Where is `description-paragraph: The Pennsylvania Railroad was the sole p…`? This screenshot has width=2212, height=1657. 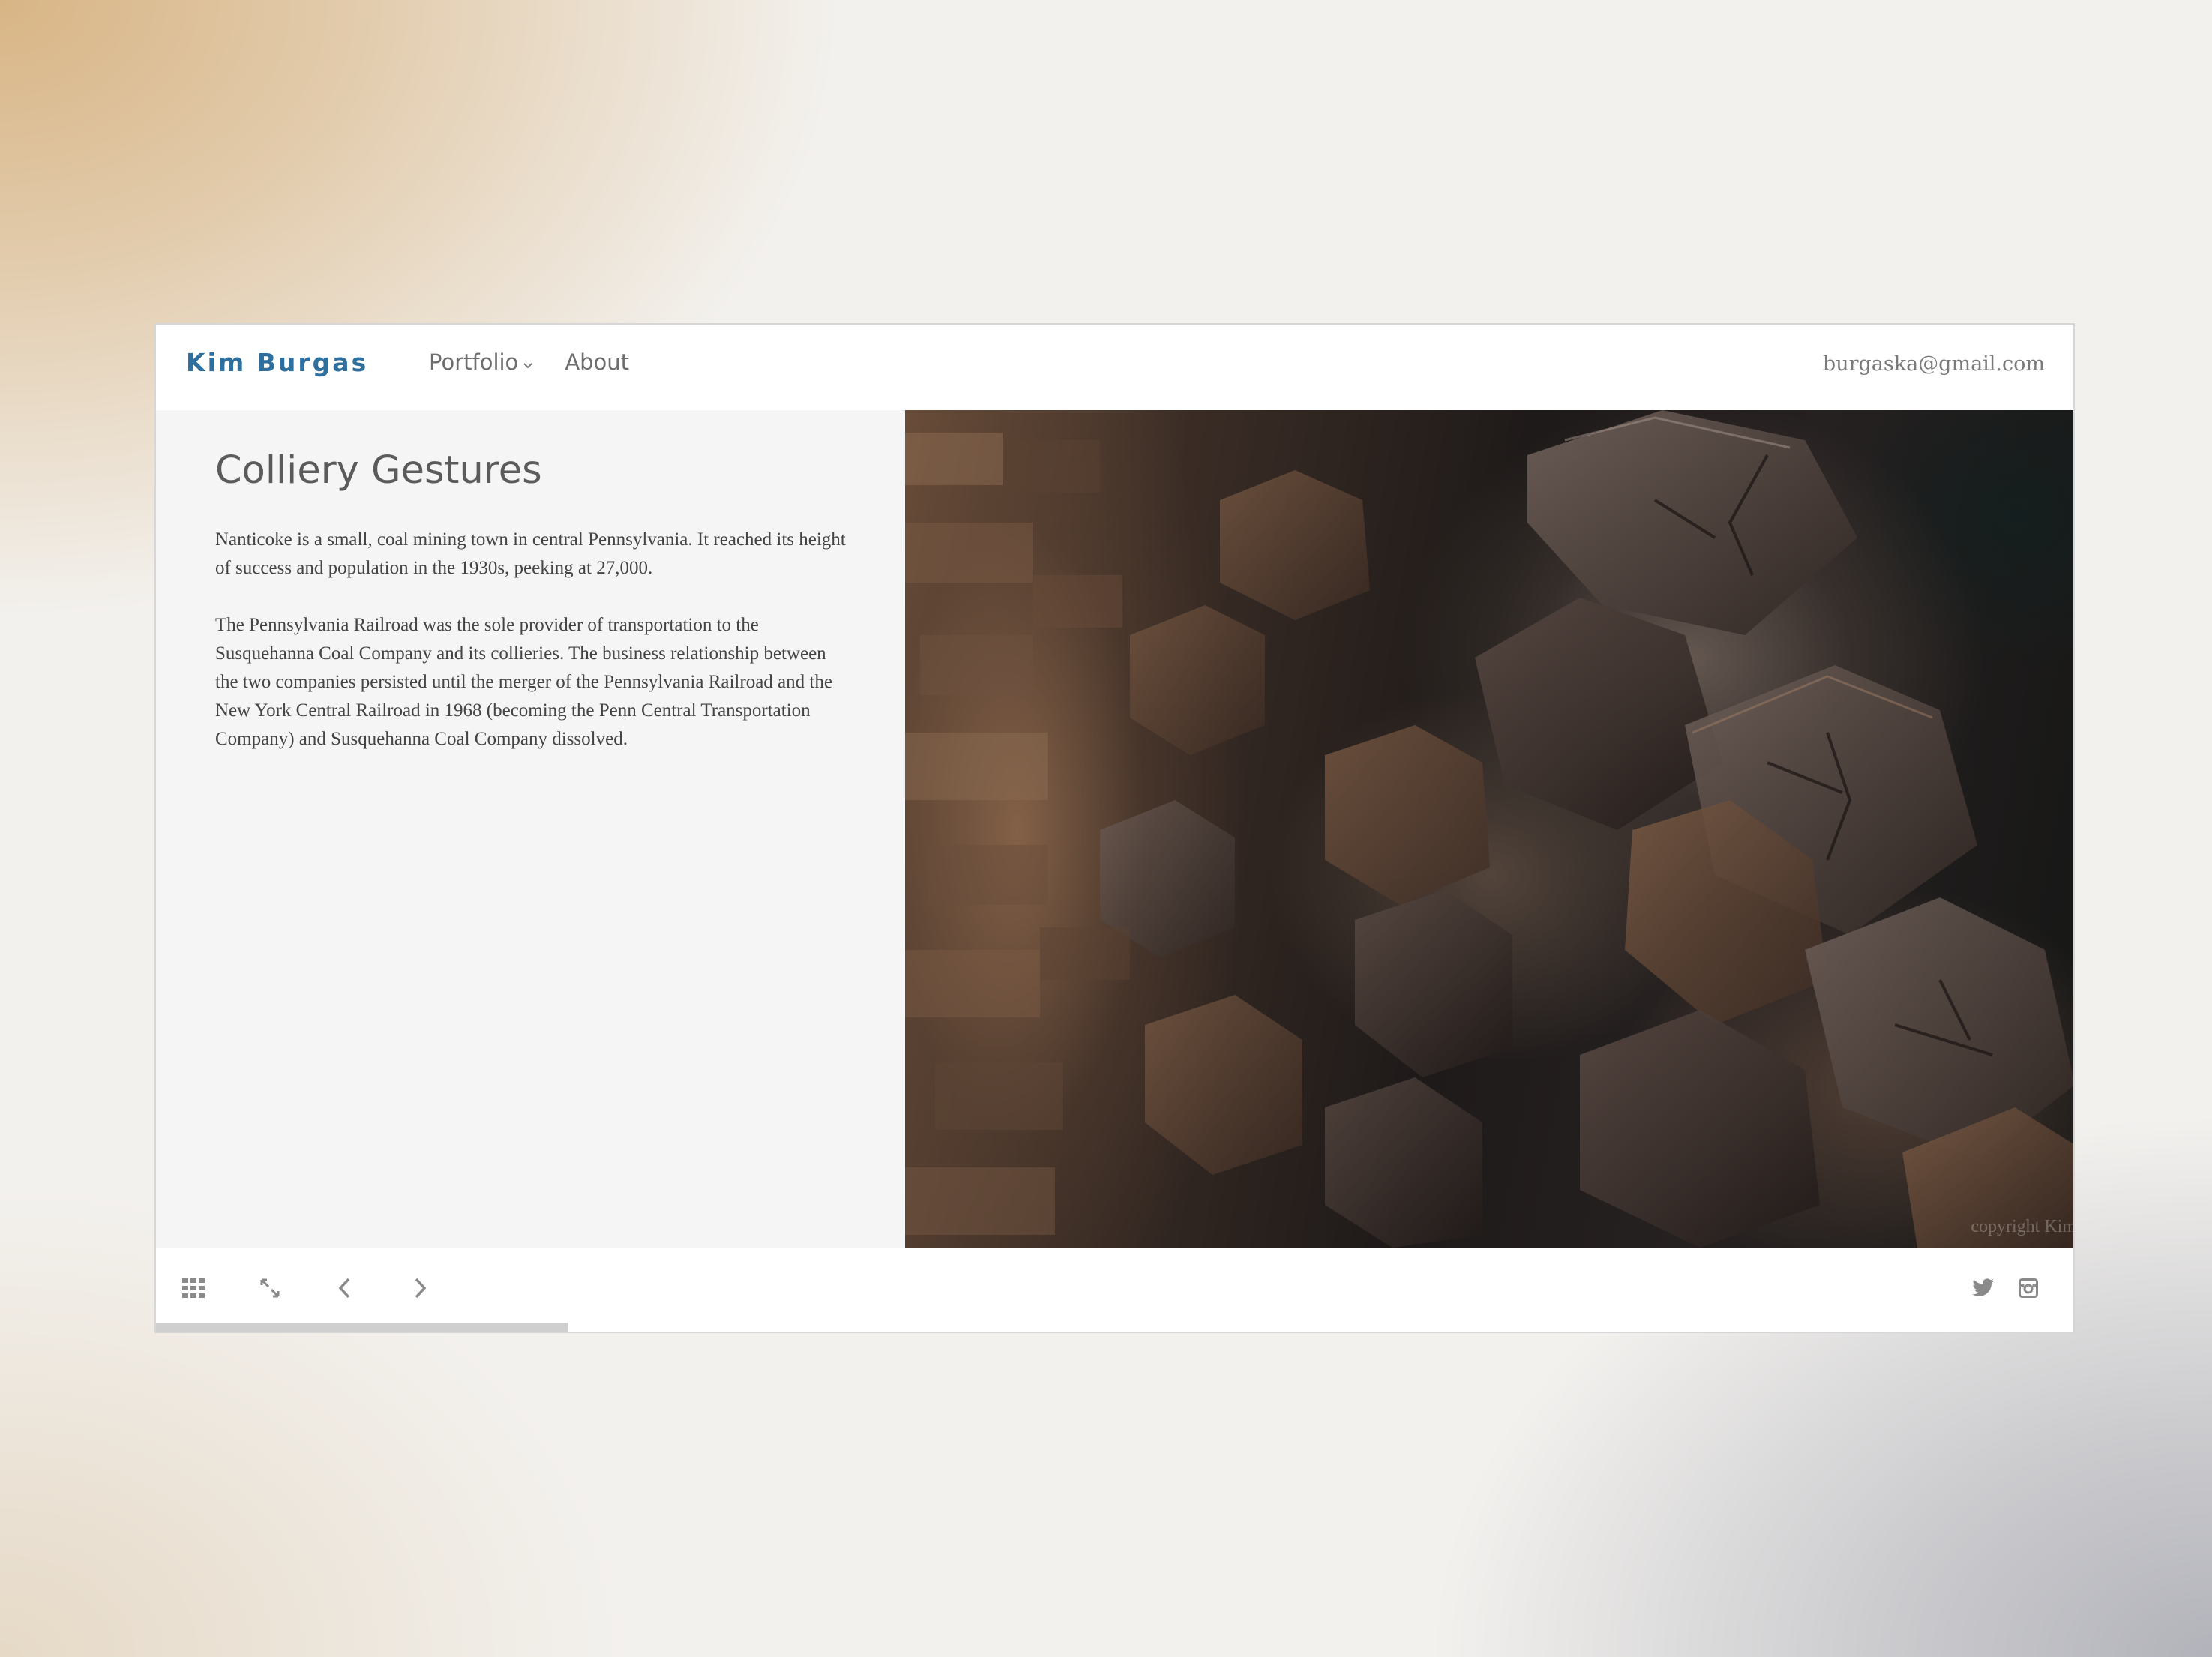 description-paragraph: The Pennsylvania Railroad was the sole p… is located at coordinates (523, 682).